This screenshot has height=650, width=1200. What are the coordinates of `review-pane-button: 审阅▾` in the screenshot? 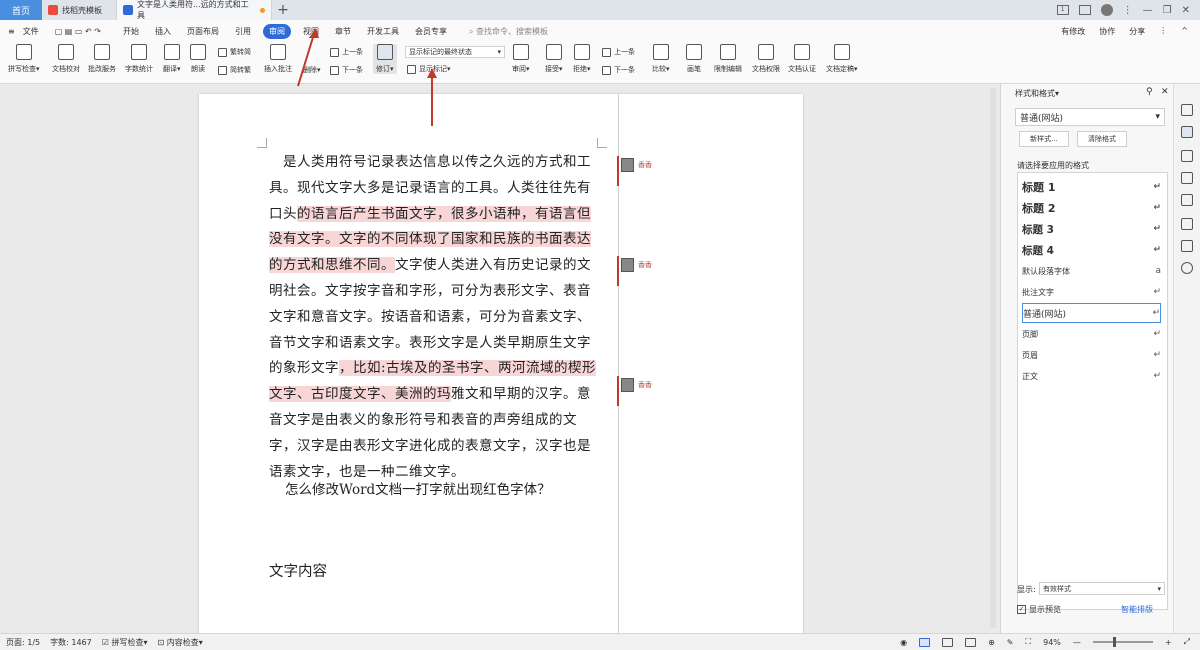 It's located at (521, 59).